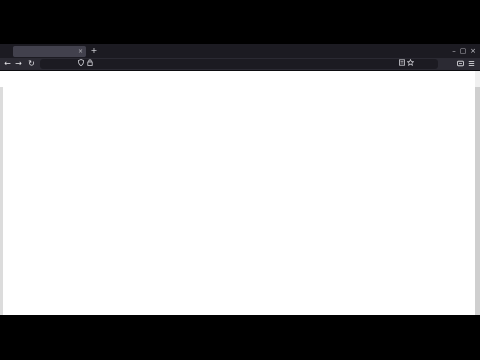  I want to click on navigation-toolbar: ← → ↻, so click(240, 64).